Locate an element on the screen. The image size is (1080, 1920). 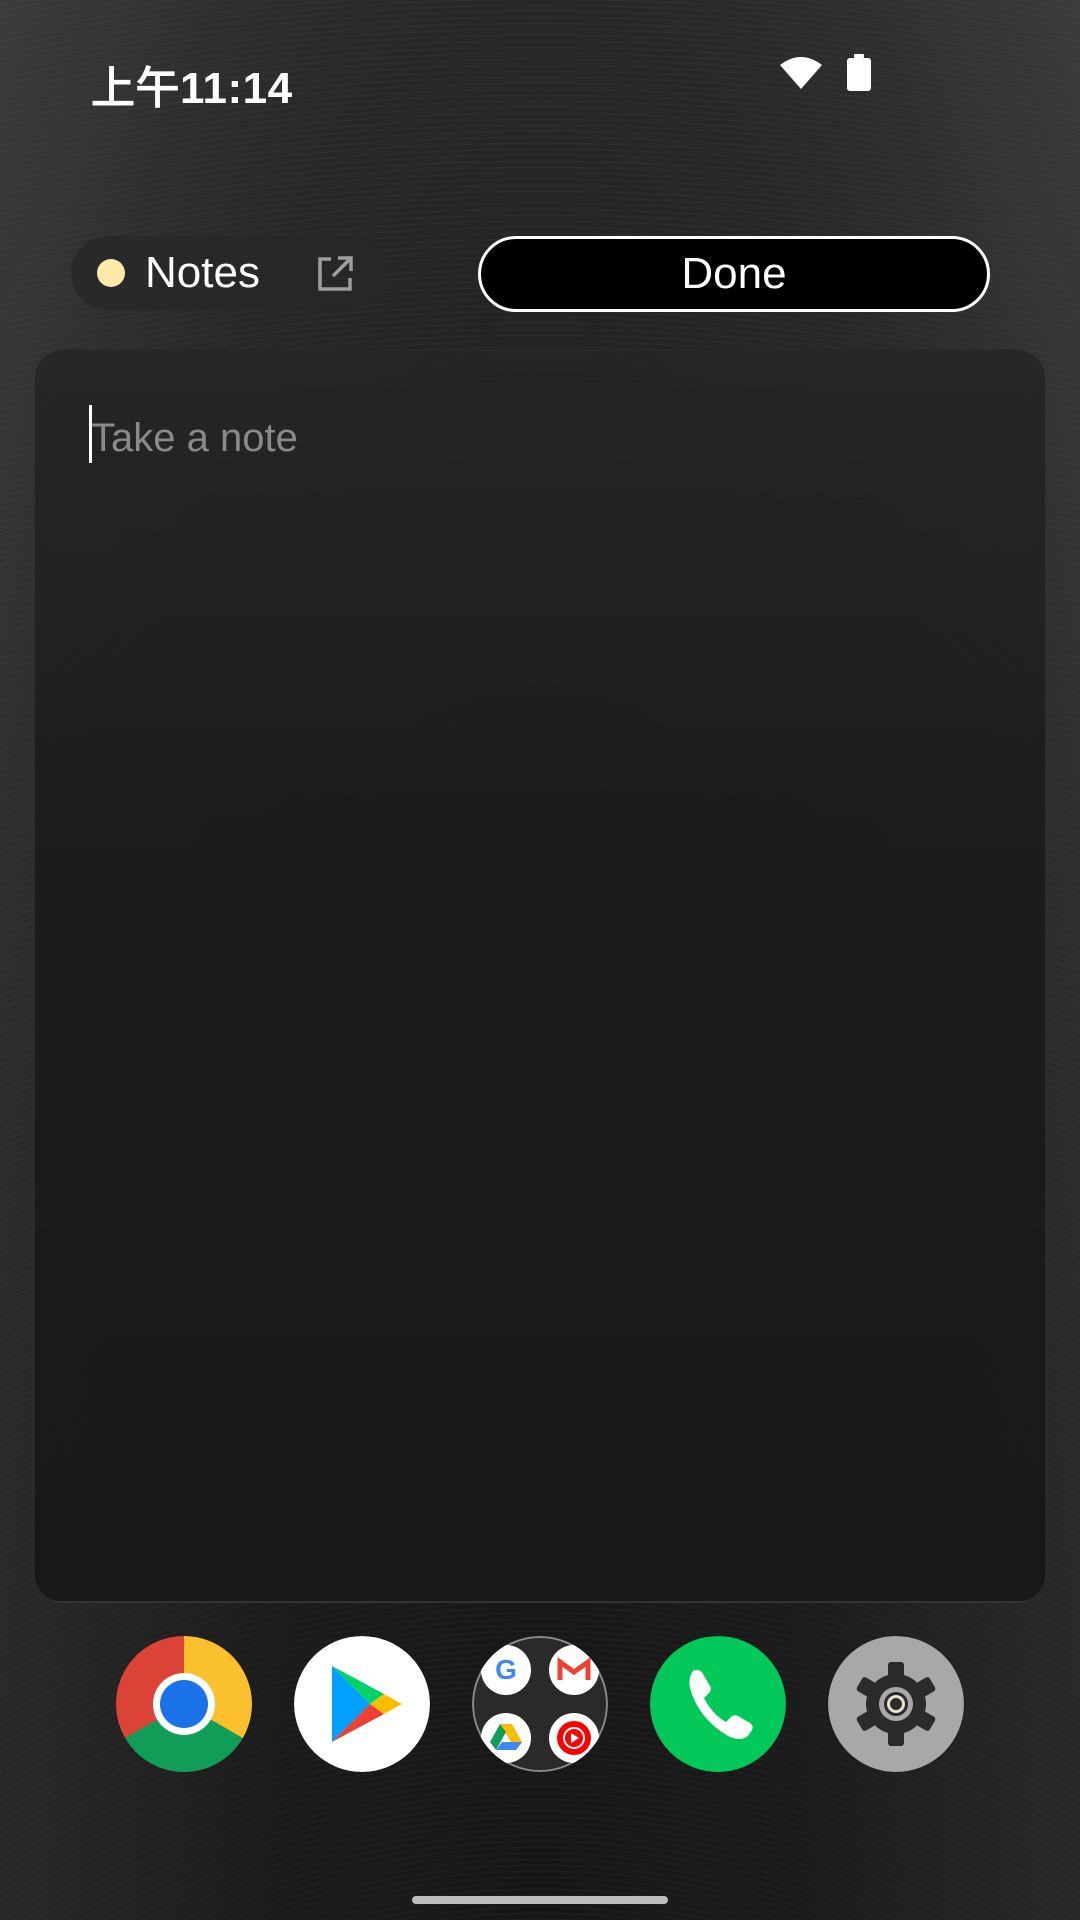
notes-color-dot is located at coordinates (111, 273).